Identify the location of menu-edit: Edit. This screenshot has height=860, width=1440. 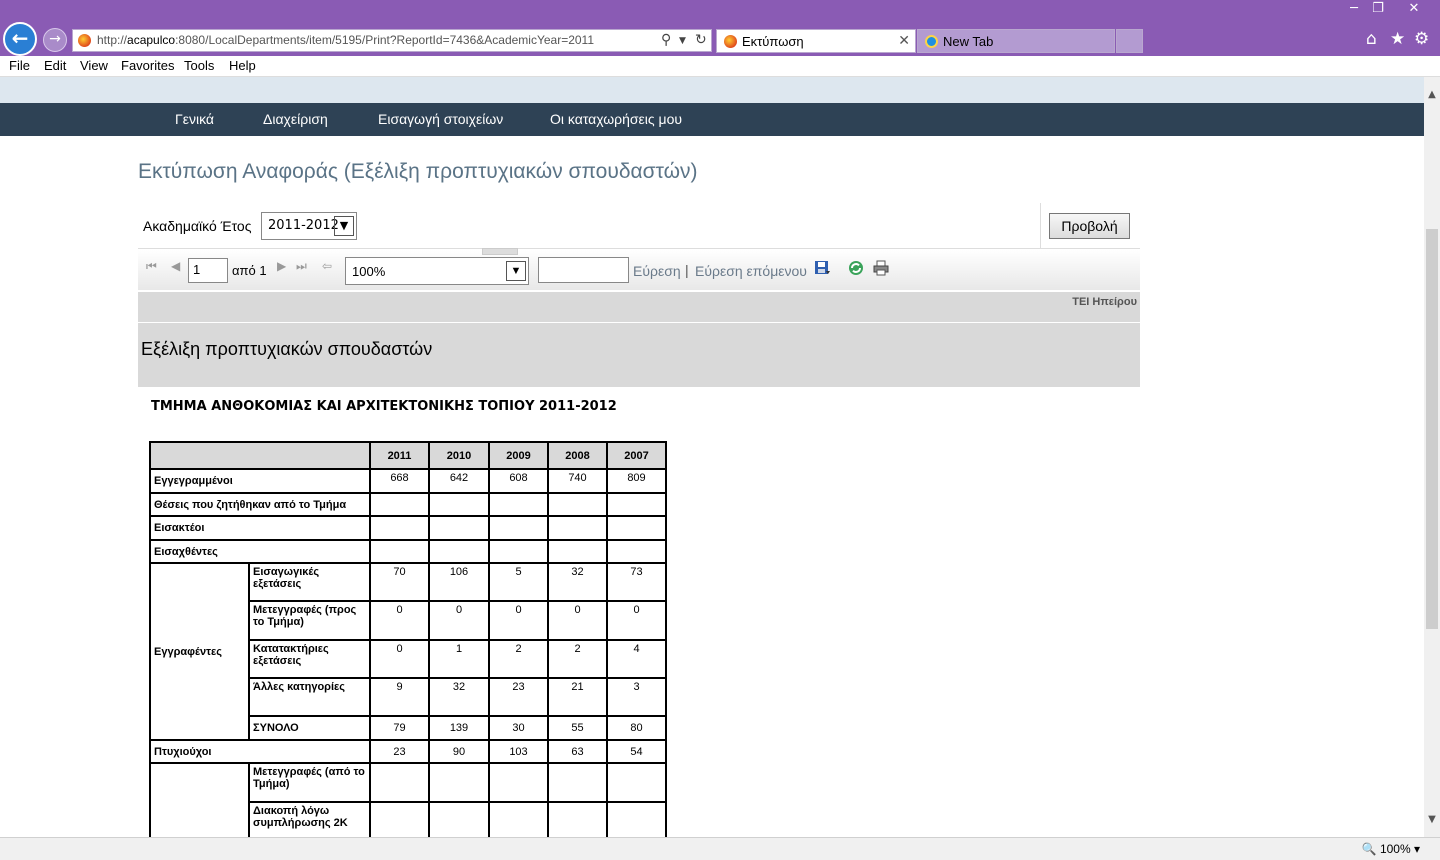
(55, 65).